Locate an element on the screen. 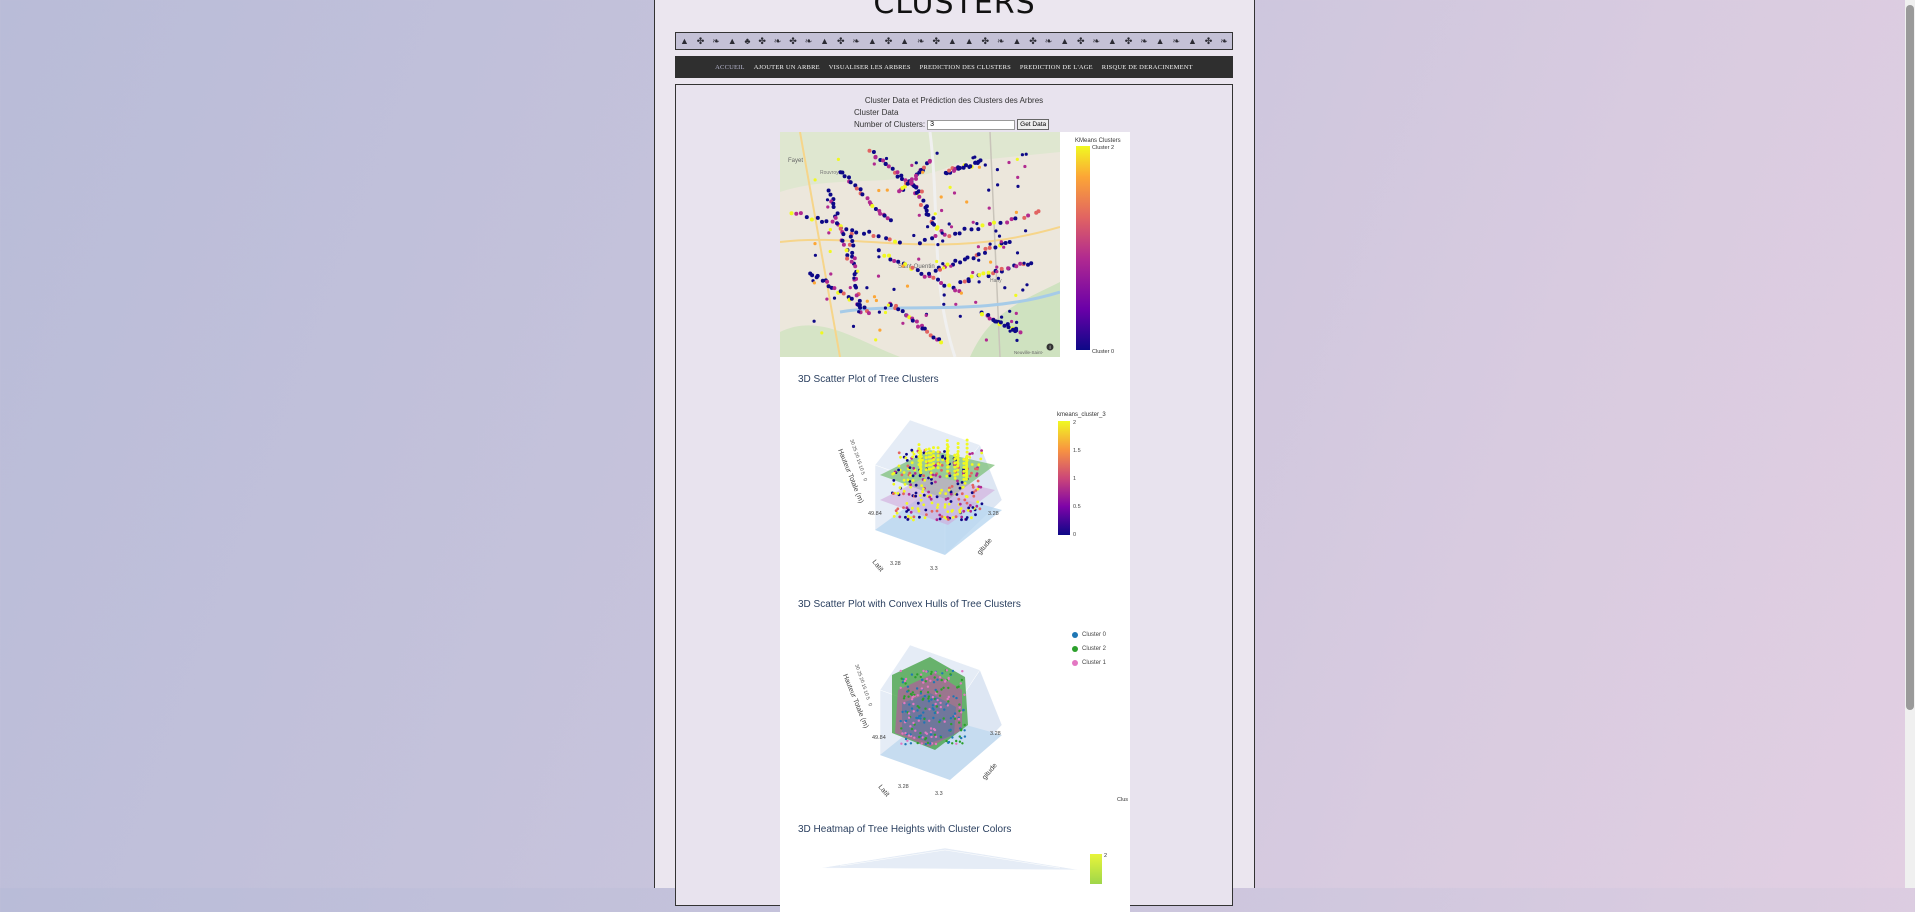  sprout-icon: ✤ is located at coordinates (1128, 40).